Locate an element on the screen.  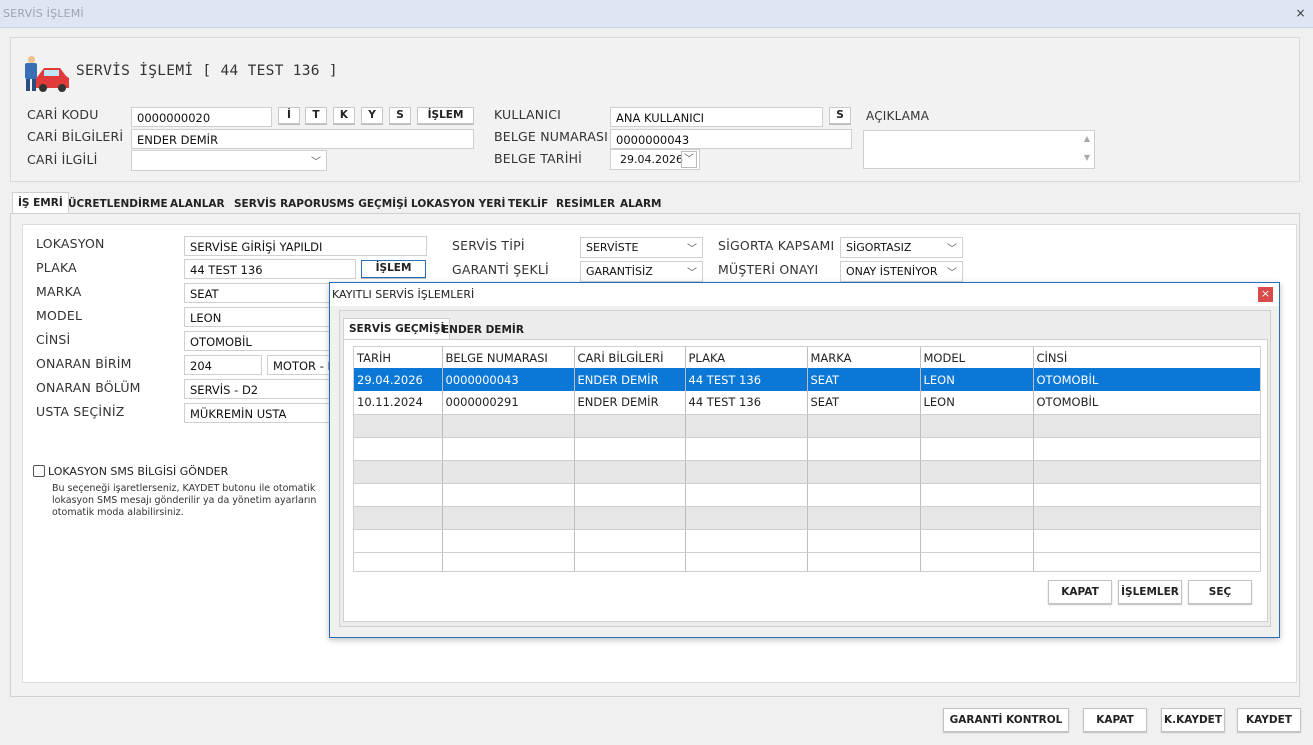
cari-i-button: İ is located at coordinates (289, 115).